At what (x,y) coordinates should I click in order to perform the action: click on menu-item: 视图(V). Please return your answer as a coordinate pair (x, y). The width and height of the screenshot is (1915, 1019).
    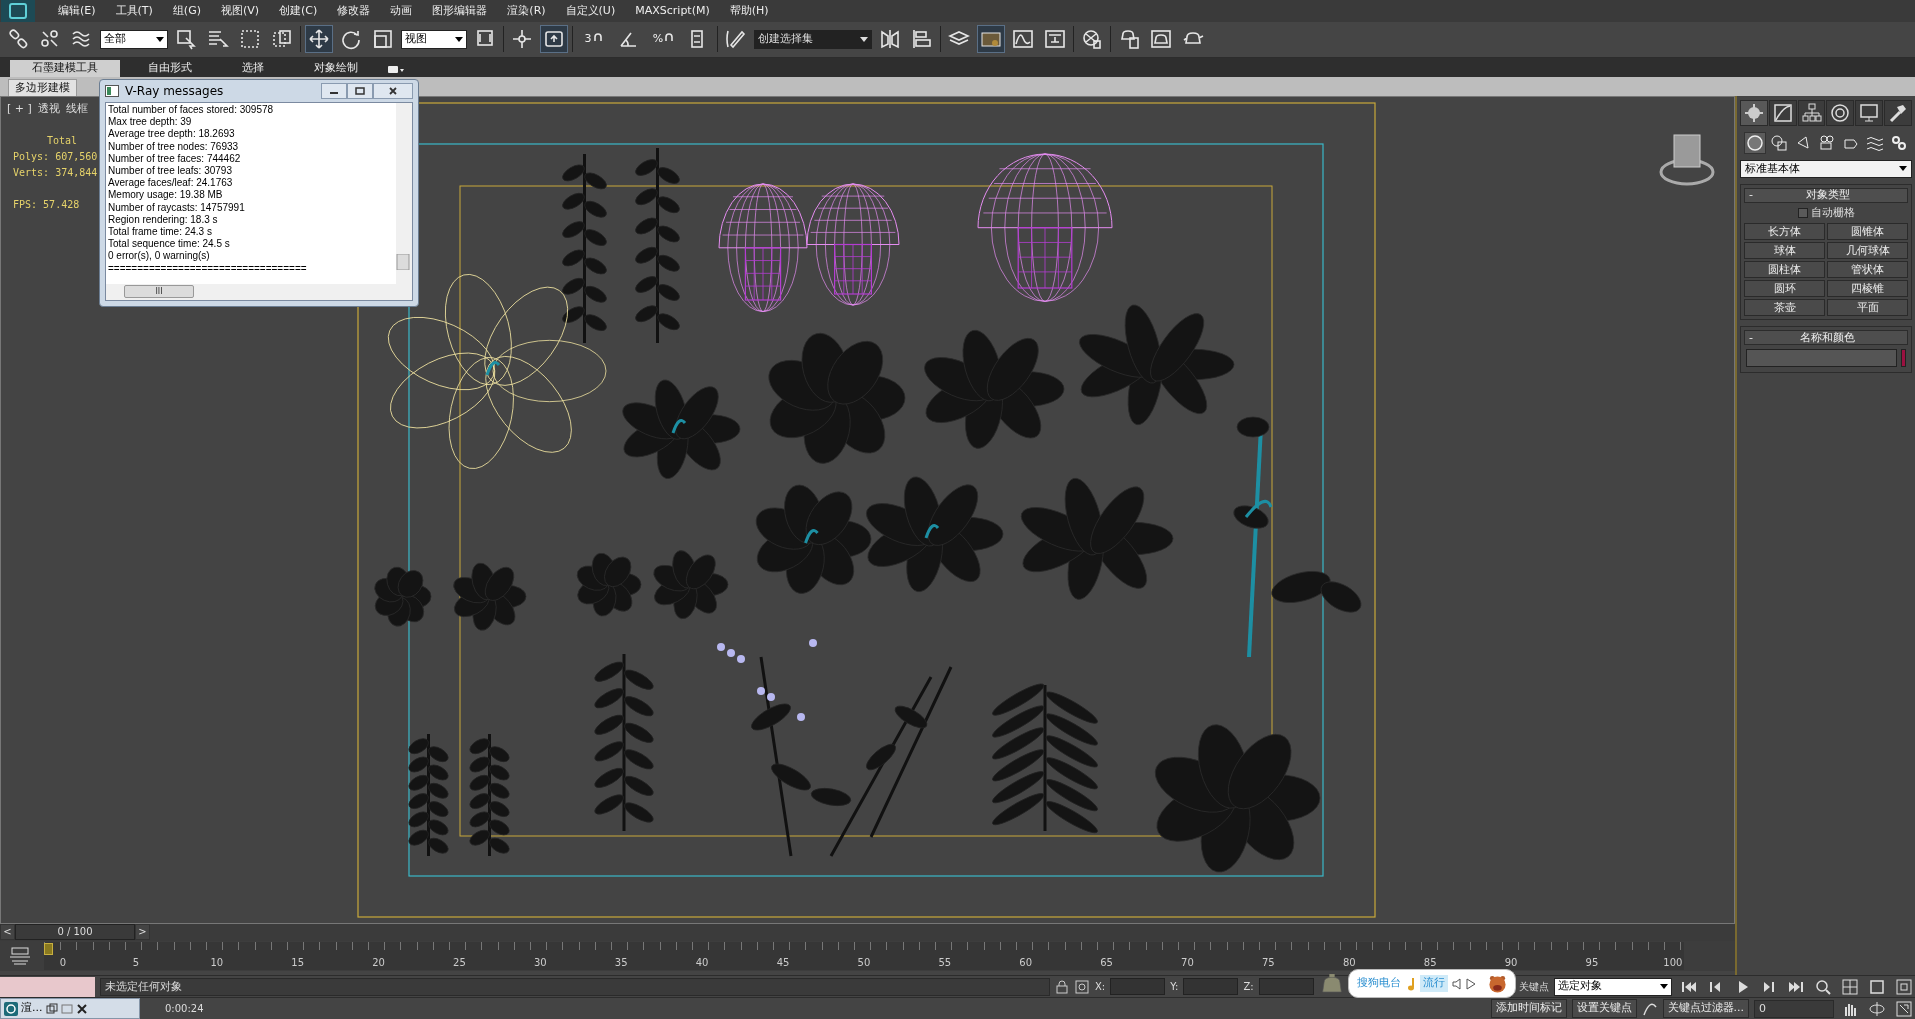
    Looking at the image, I should click on (240, 11).